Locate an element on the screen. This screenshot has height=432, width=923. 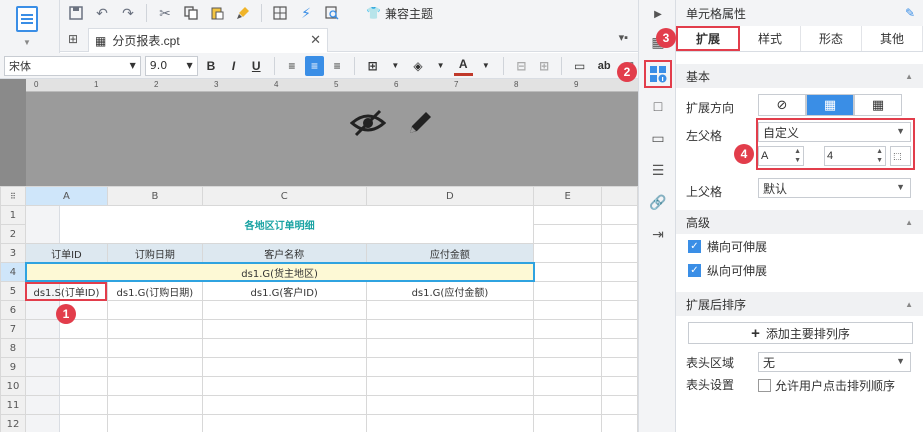
compat-theme-button: 👕 兼容主题 is located at coordinates (399, 13).